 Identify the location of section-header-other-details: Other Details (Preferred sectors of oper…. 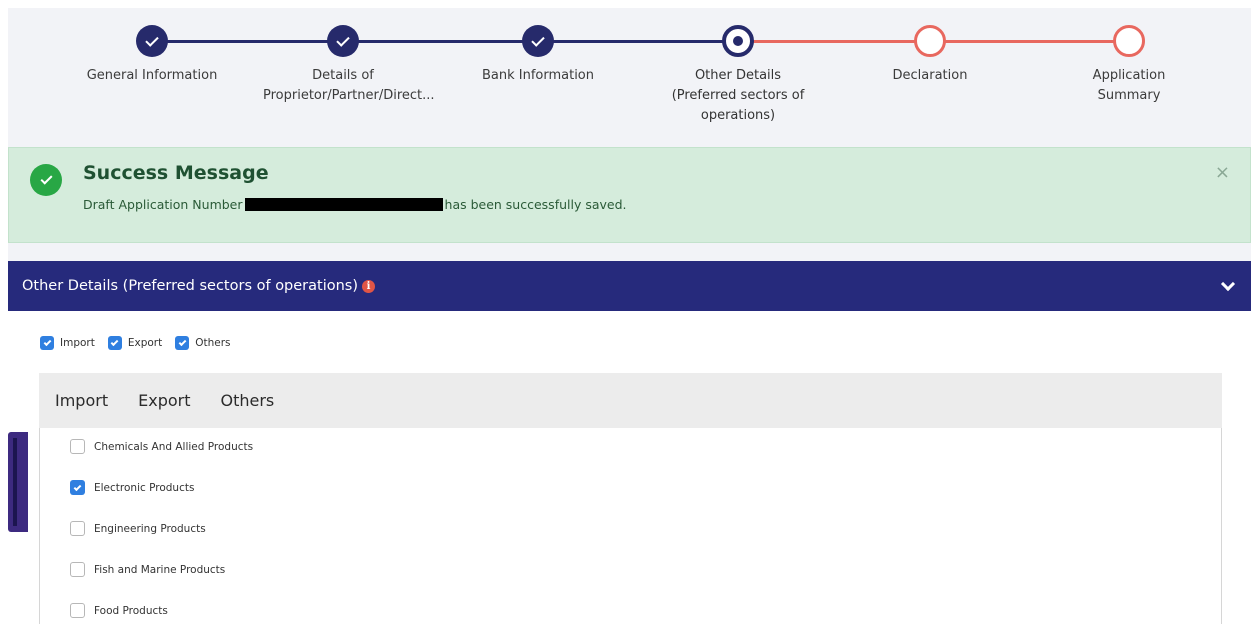
(629, 286).